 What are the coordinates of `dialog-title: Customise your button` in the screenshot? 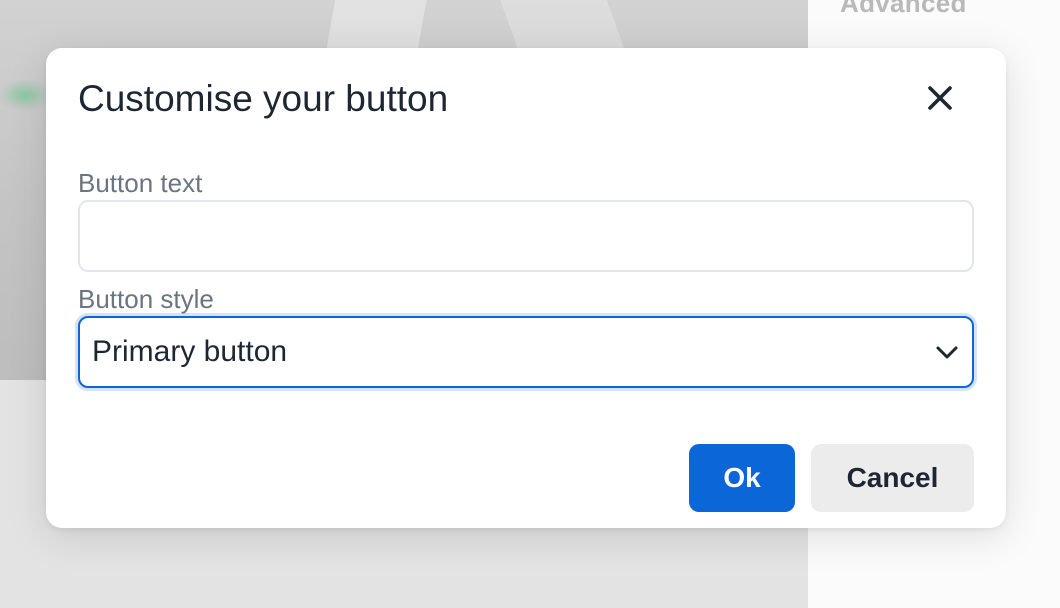 It's located at (263, 98).